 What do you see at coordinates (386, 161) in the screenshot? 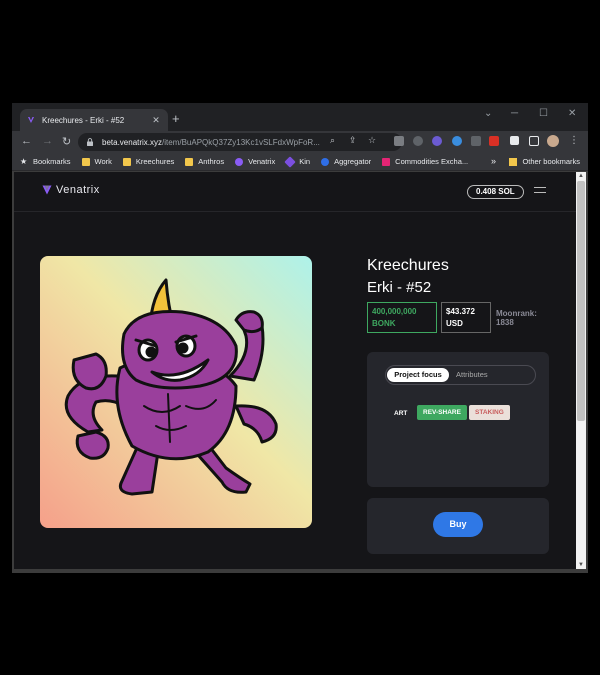
I see `me-icon` at bounding box center [386, 161].